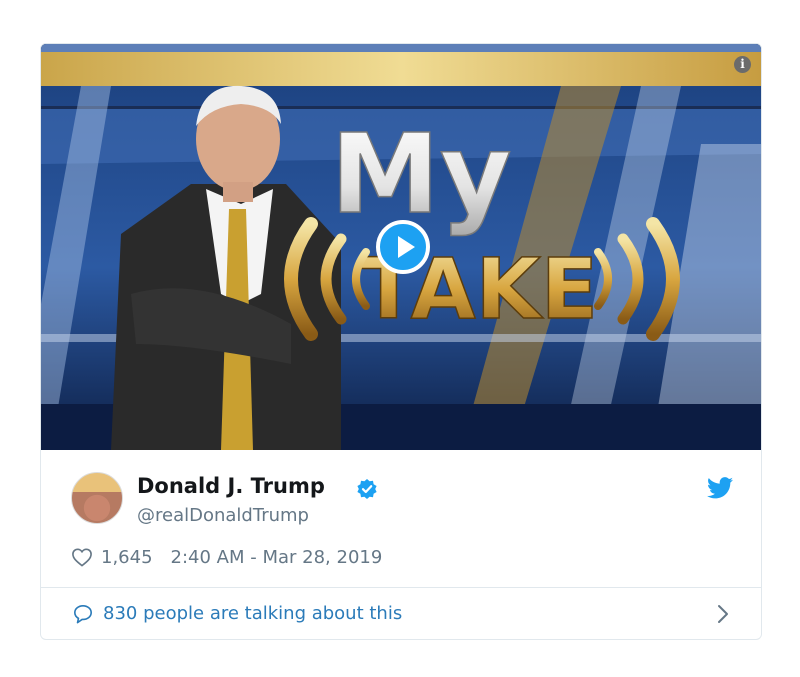  Describe the element at coordinates (420, 174) in the screenshot. I see `title-my: My` at that location.